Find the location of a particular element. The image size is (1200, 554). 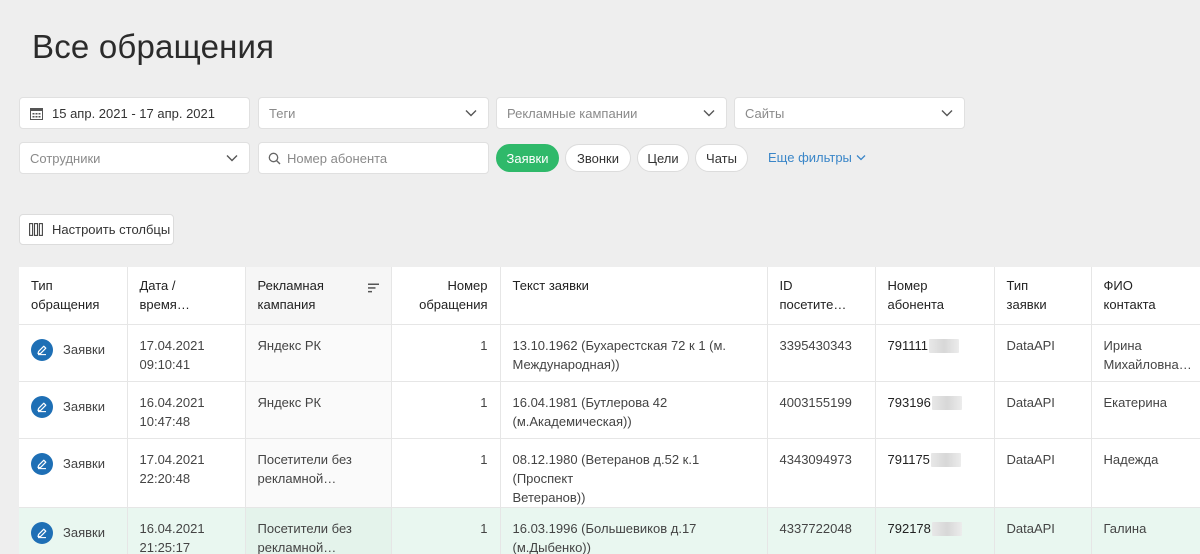

type-filter-goals: Цели is located at coordinates (663, 158).